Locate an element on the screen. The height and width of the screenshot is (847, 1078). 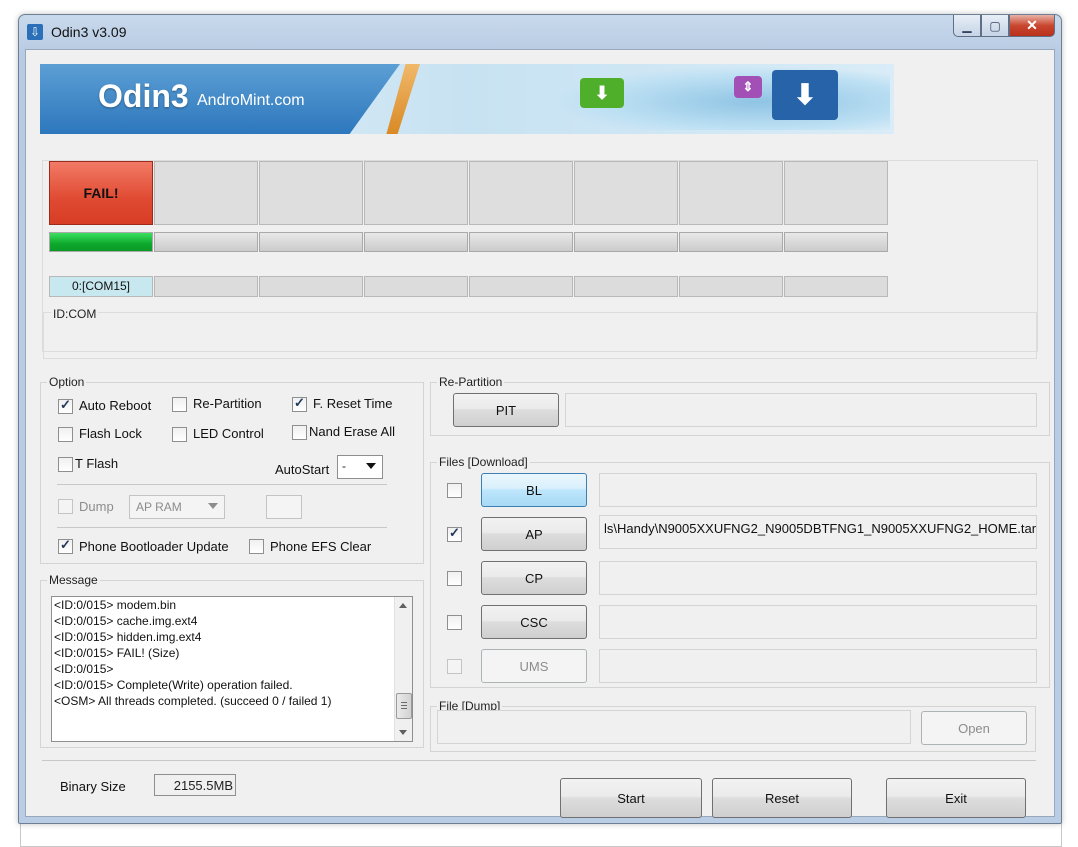
ums-checkbox is located at coordinates (454, 666).